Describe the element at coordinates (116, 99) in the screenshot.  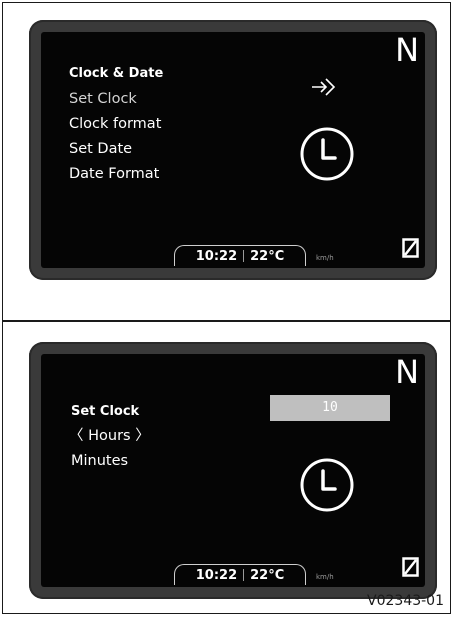
I see `menu-item-set-clock: Set Clock` at that location.